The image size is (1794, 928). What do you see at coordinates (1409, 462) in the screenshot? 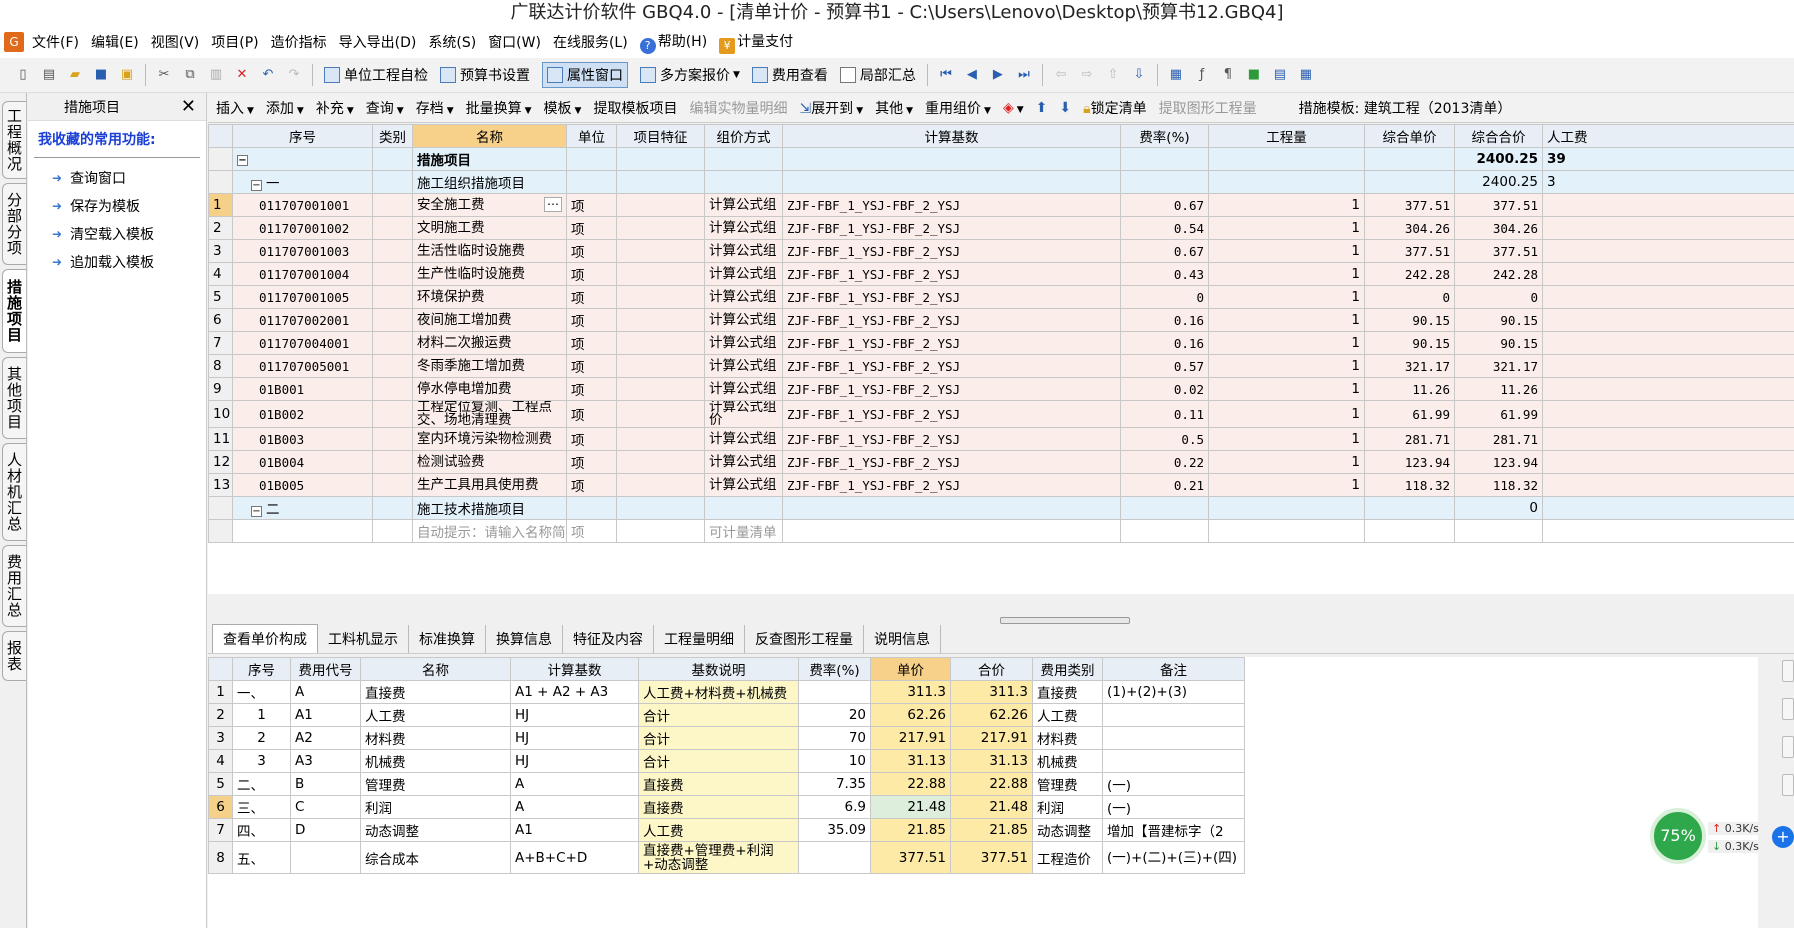
I see `cell-unit-price: 123.94` at bounding box center [1409, 462].